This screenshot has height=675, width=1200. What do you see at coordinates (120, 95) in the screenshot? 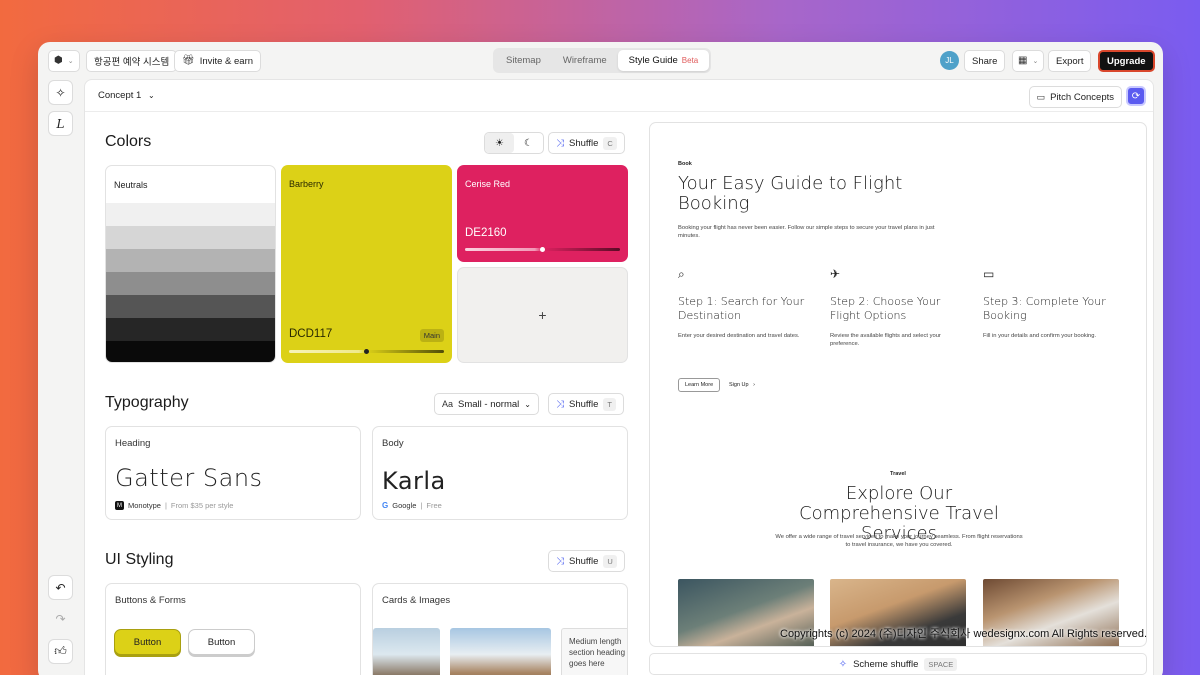
I see `concept-label: Concept 1` at bounding box center [120, 95].